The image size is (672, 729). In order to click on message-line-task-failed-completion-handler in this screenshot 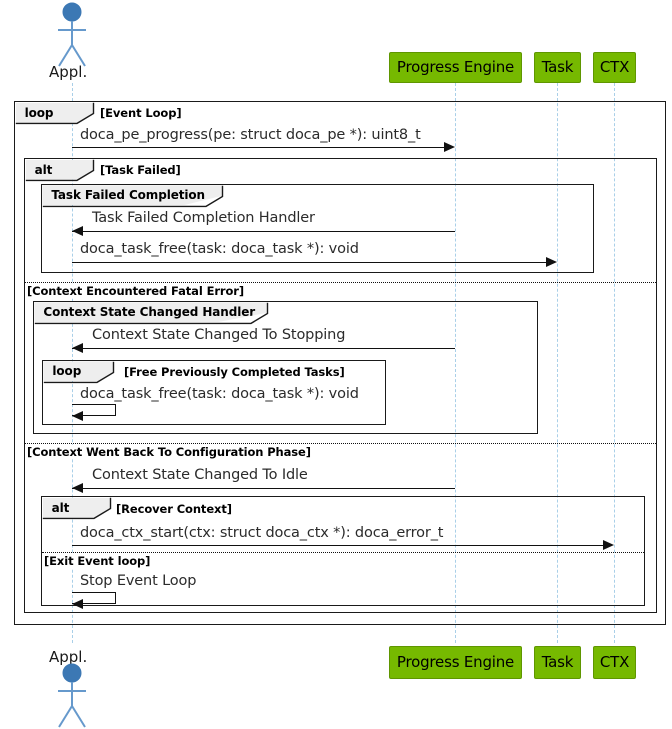, I will do `click(263, 231)`.